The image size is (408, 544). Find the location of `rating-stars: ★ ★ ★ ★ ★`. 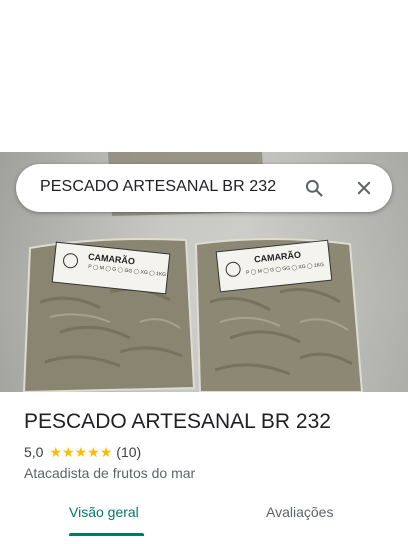

rating-stars: ★ ★ ★ ★ ★ is located at coordinates (80, 452).